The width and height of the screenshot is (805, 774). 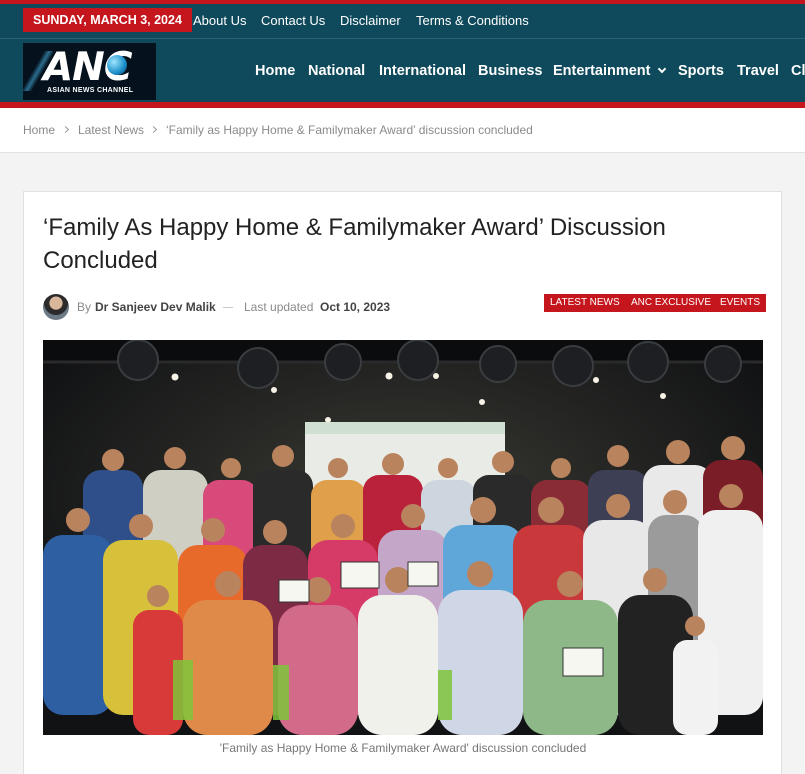 What do you see at coordinates (472, 21) in the screenshot?
I see `top-link-terms: Terms & Conditions` at bounding box center [472, 21].